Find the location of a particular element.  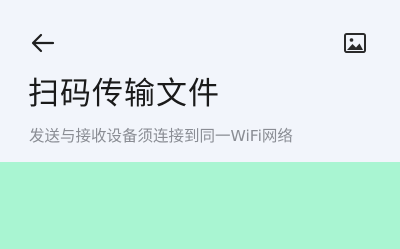

page-title: 扫码传输文件 is located at coordinates (124, 94).